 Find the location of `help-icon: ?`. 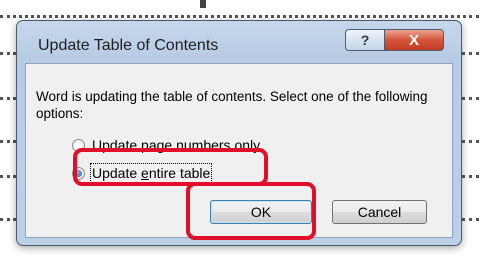

help-icon: ? is located at coordinates (365, 40).